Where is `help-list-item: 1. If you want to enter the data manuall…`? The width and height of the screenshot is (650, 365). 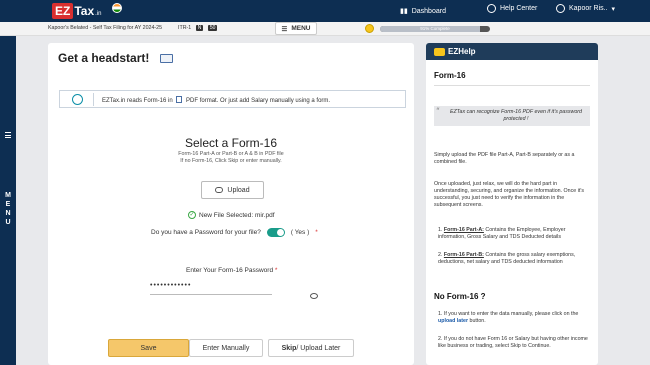 help-list-item: 1. If you want to enter the data manuall… is located at coordinates (515, 318).